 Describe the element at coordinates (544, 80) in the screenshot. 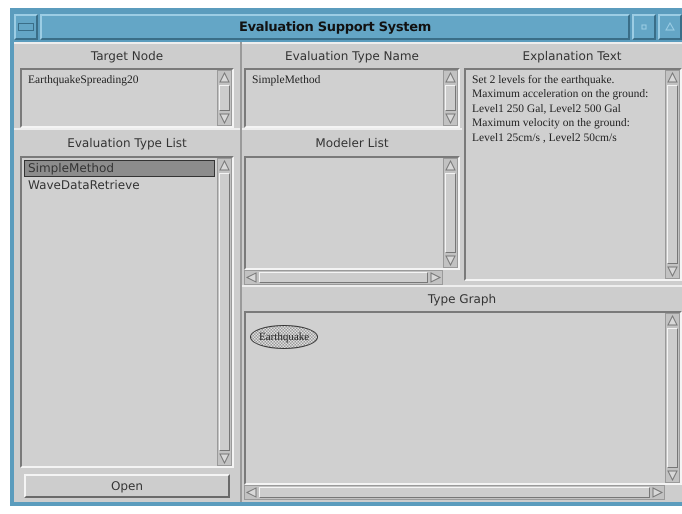

I see `explanation-paragraph: Set 2 levels for the earthquake.` at that location.